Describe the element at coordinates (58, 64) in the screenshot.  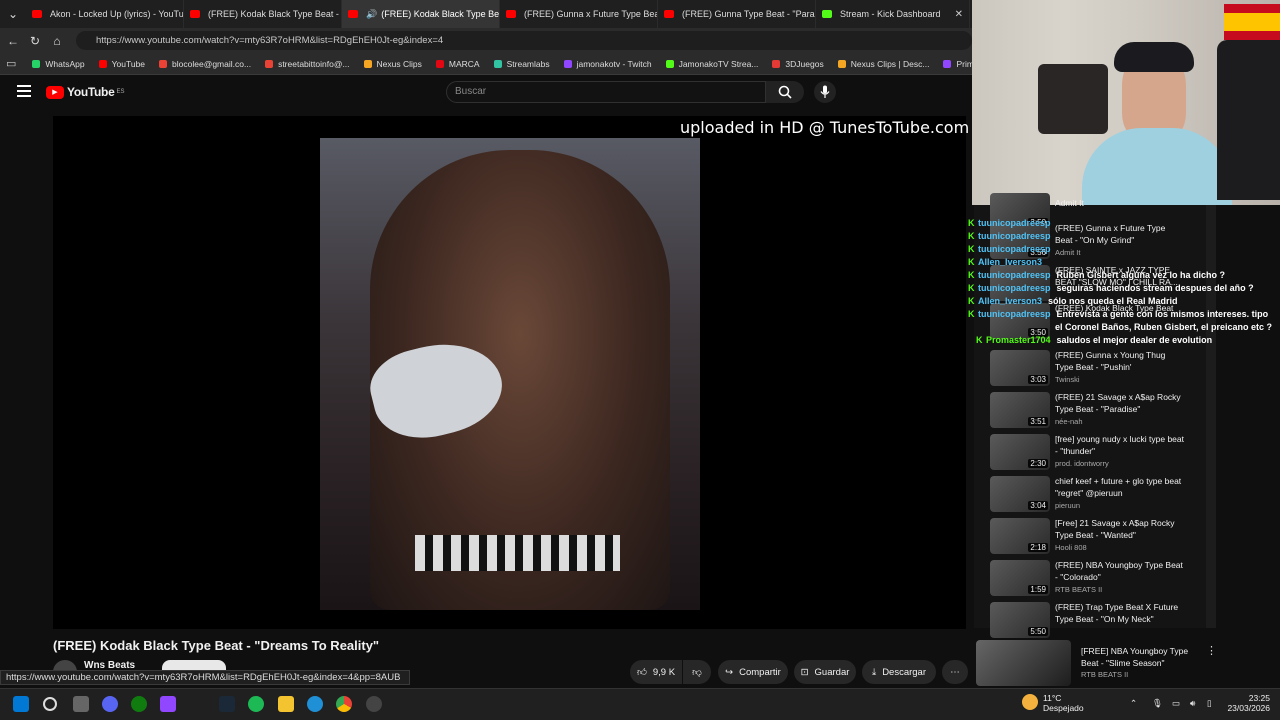
I see `bookmark-whatsapp: WhatsApp` at that location.